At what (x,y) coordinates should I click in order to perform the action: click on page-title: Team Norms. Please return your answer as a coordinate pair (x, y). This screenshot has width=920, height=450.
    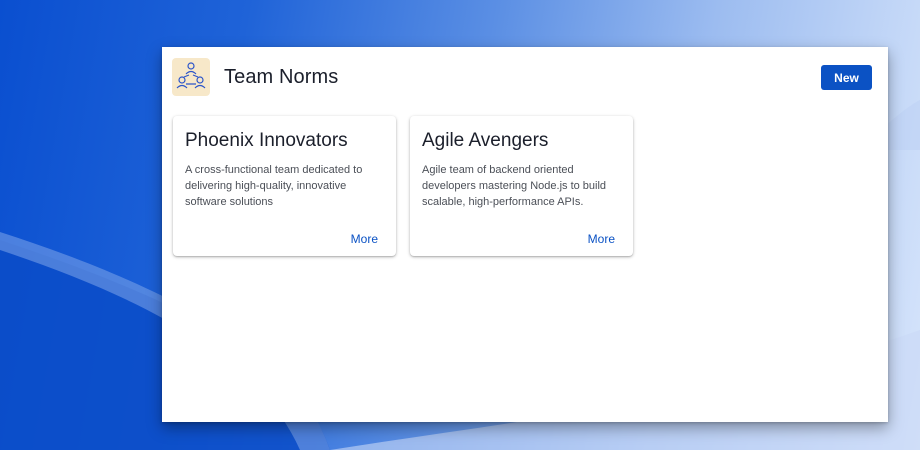
    Looking at the image, I should click on (281, 77).